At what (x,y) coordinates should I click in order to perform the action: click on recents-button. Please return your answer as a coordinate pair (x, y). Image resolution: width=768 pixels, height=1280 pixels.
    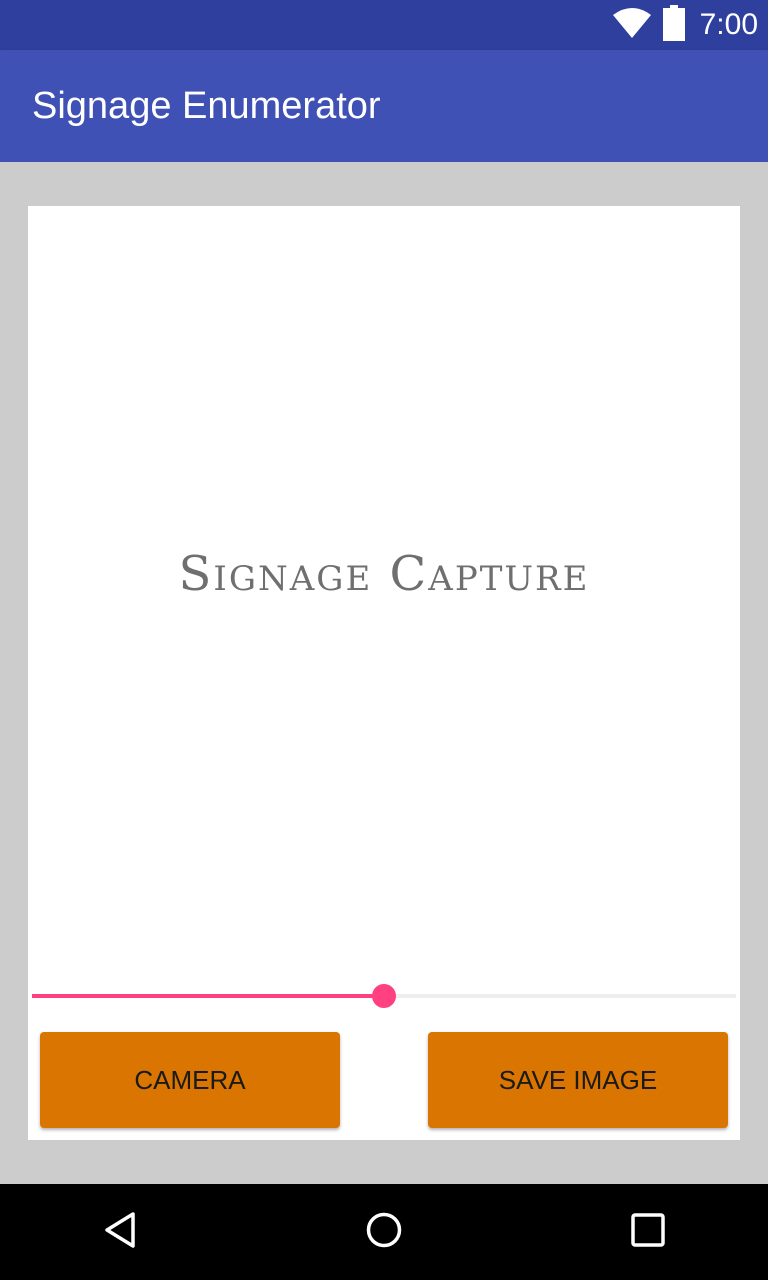
    Looking at the image, I should click on (648, 1232).